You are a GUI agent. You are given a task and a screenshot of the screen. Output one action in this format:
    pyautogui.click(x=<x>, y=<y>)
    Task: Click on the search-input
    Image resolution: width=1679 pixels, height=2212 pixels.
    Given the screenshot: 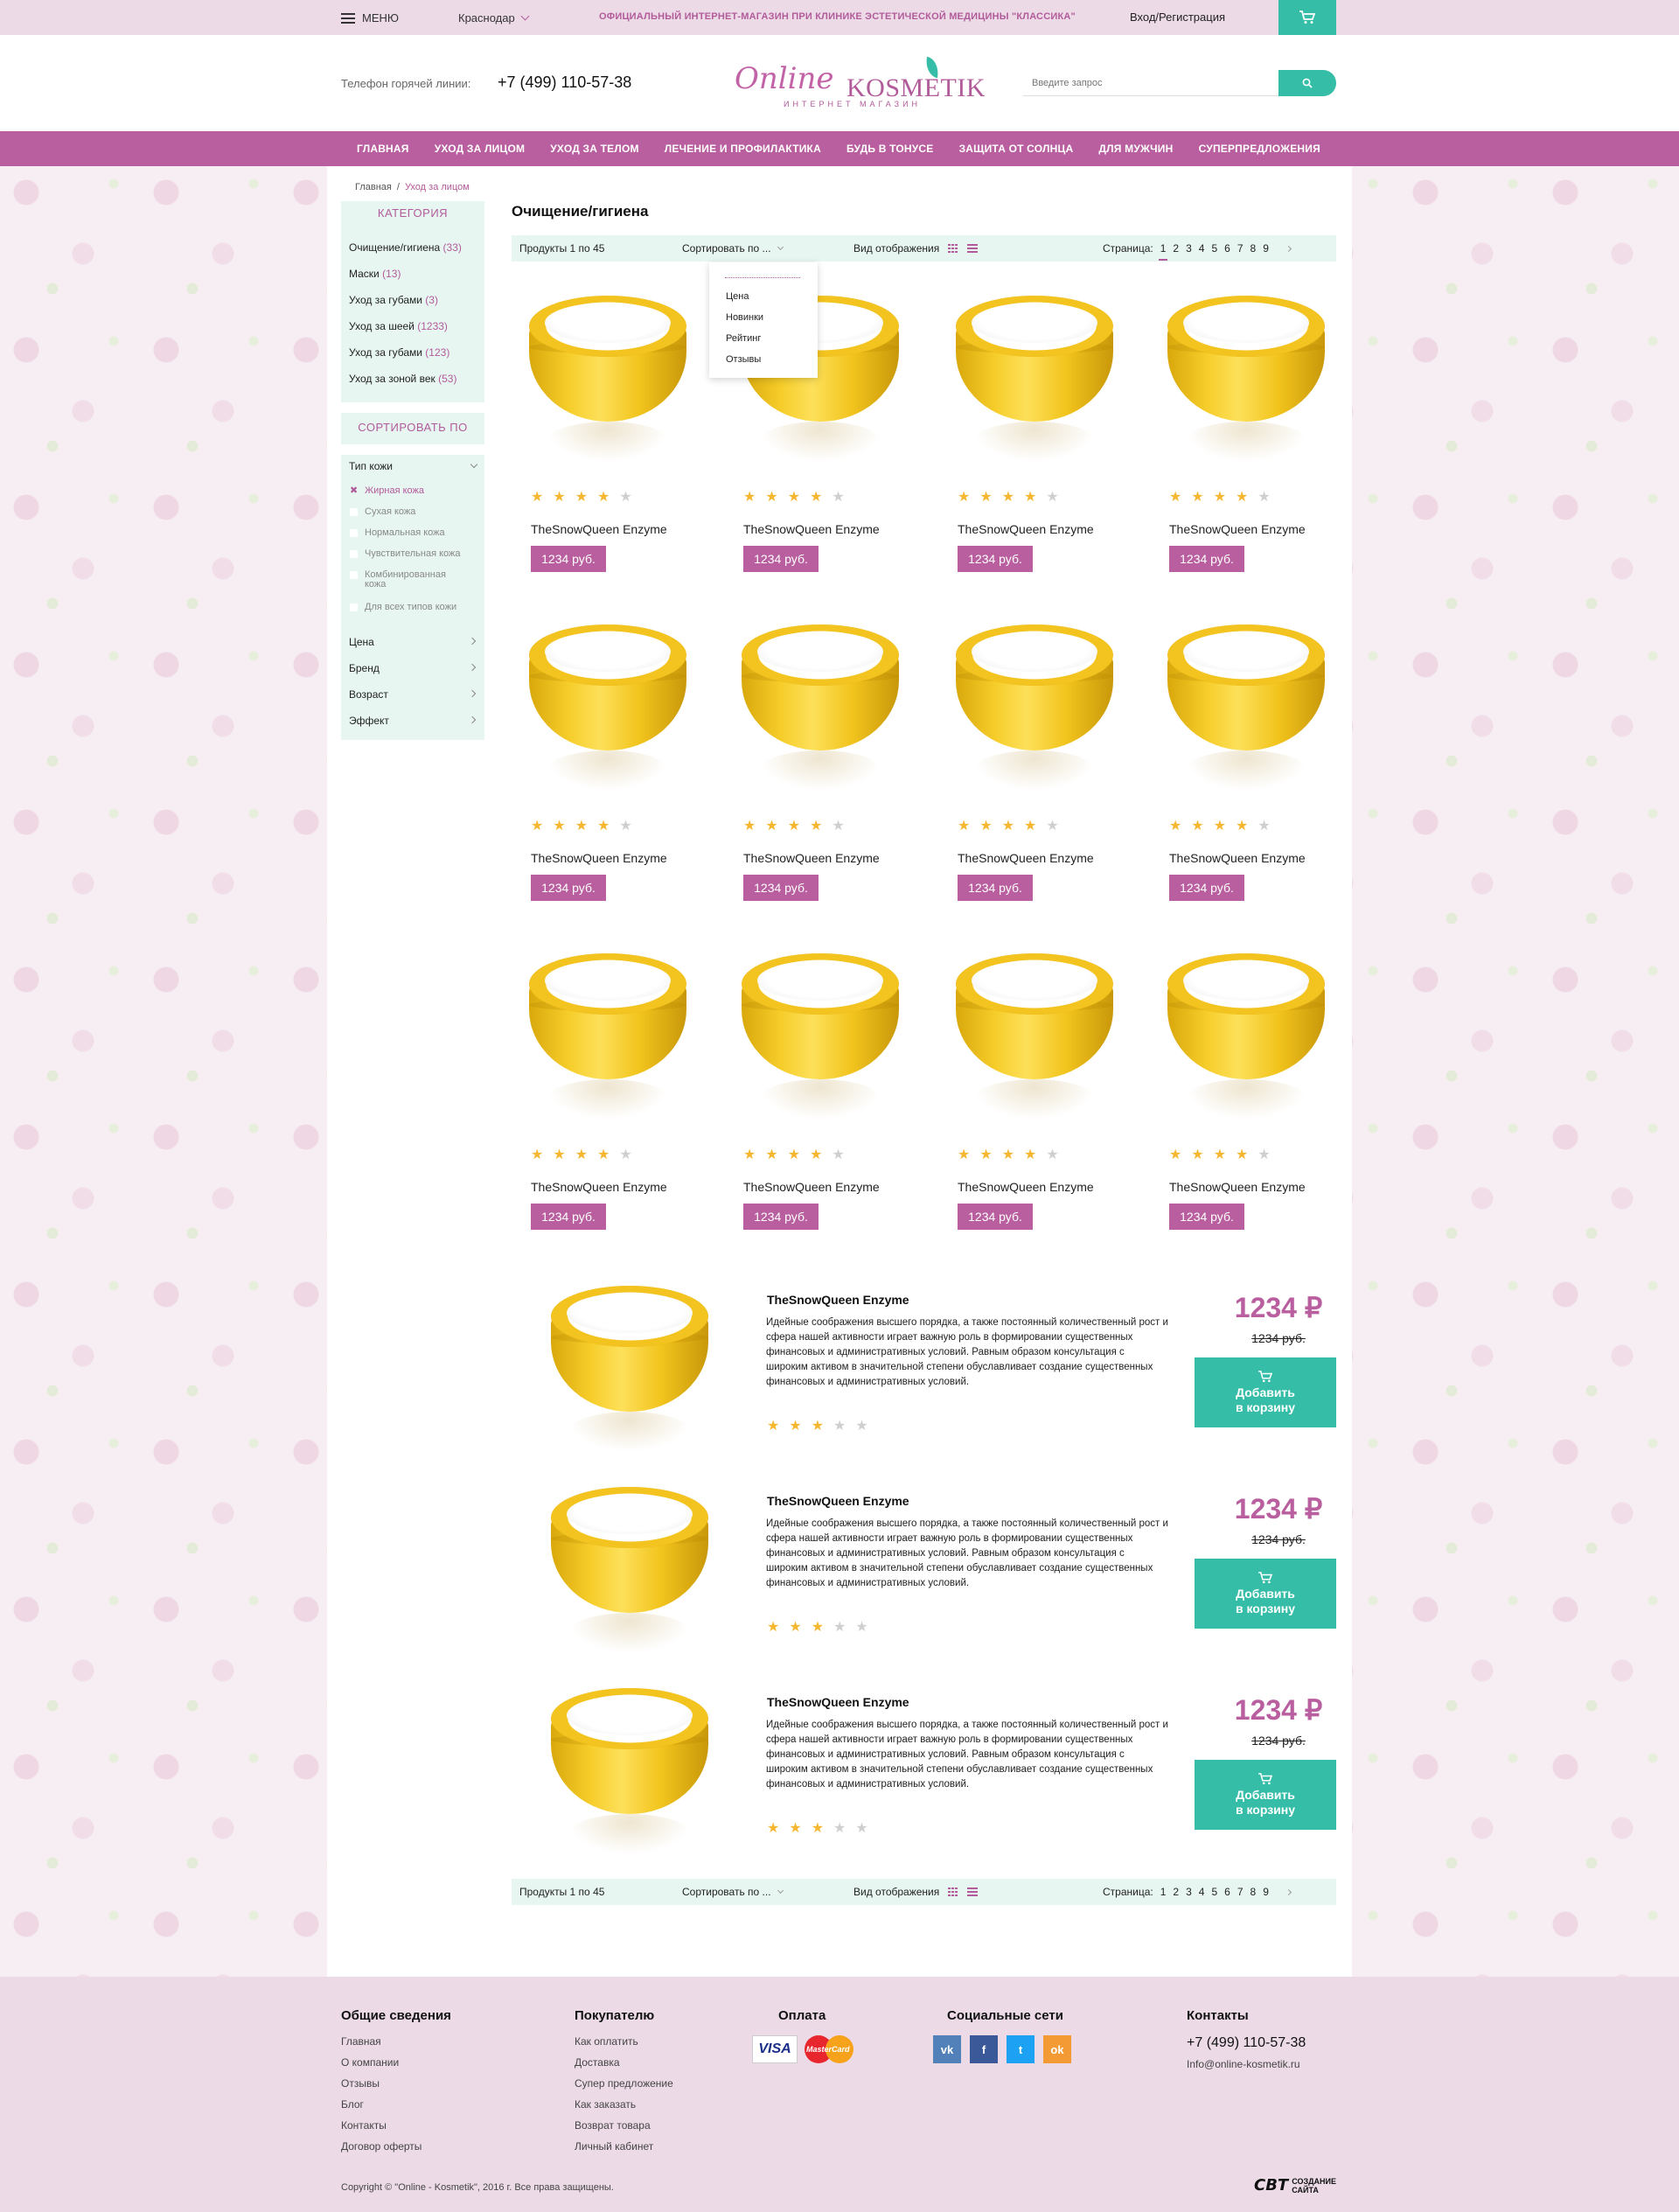 What is the action you would take?
    pyautogui.click(x=1150, y=83)
    